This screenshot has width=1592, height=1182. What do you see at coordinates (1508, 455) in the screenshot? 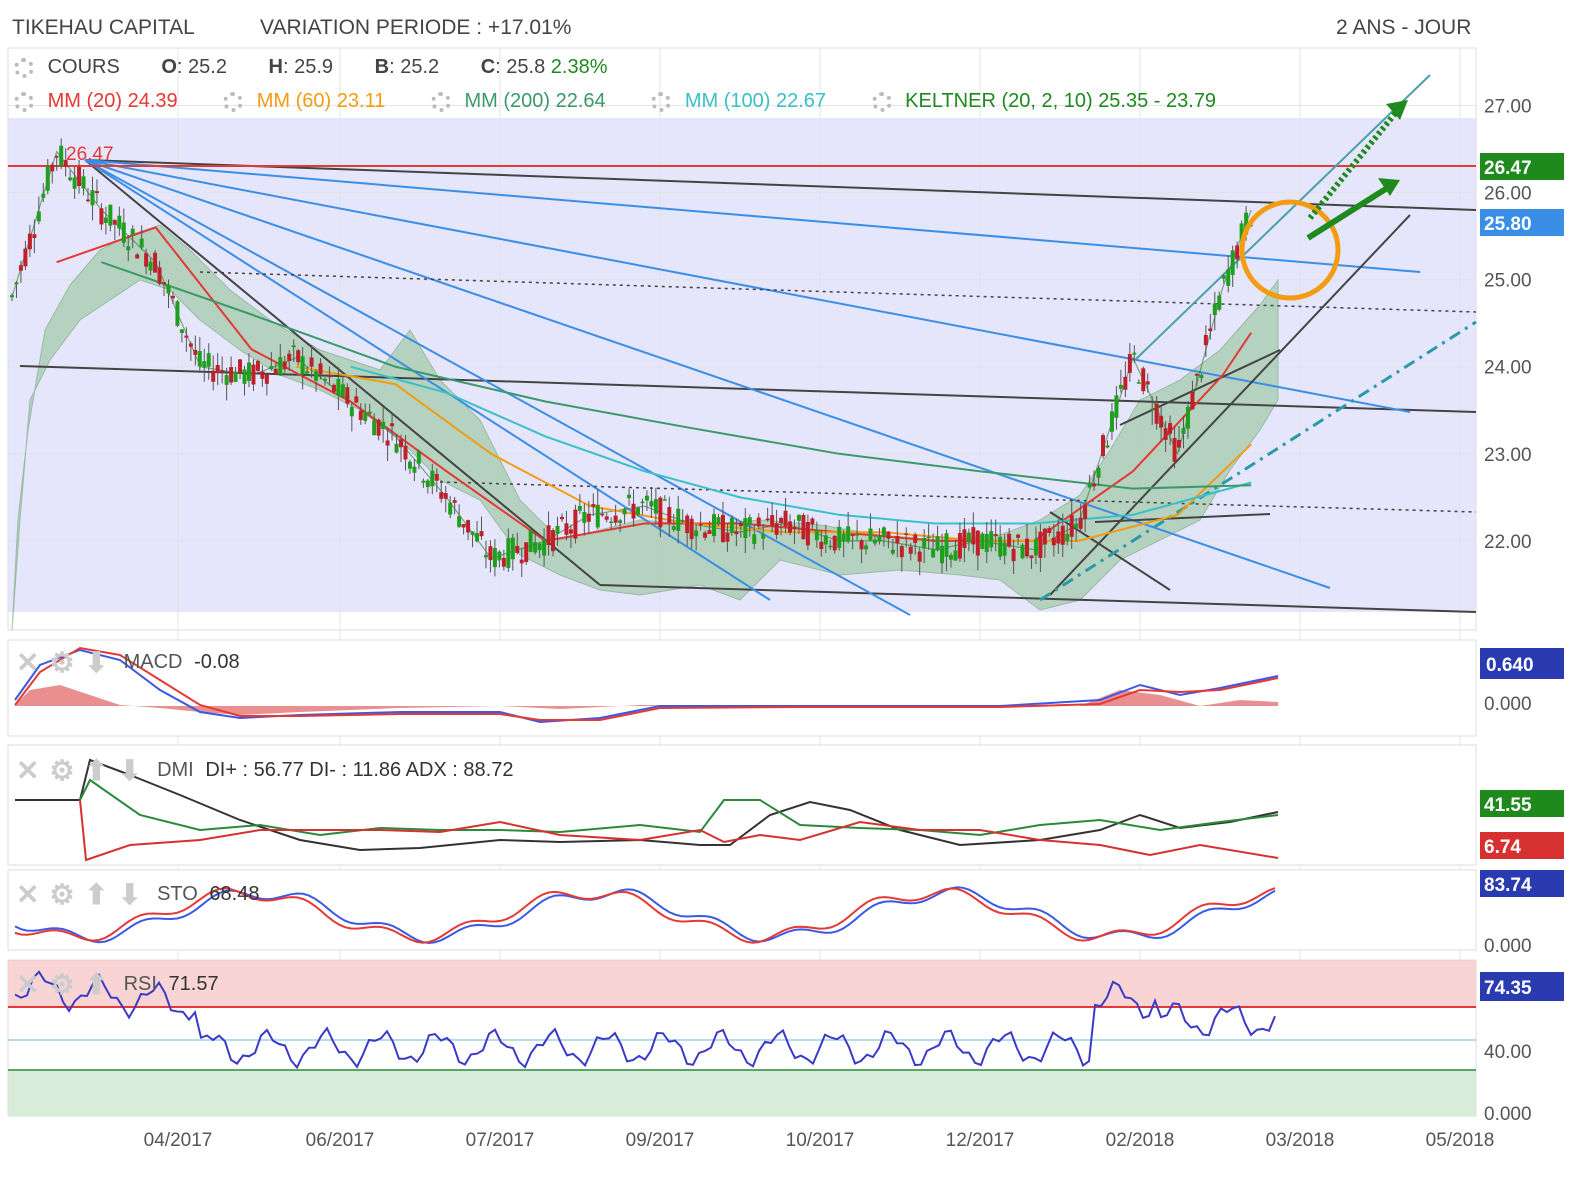
I see `y-tick-label: 23.00` at bounding box center [1508, 455].